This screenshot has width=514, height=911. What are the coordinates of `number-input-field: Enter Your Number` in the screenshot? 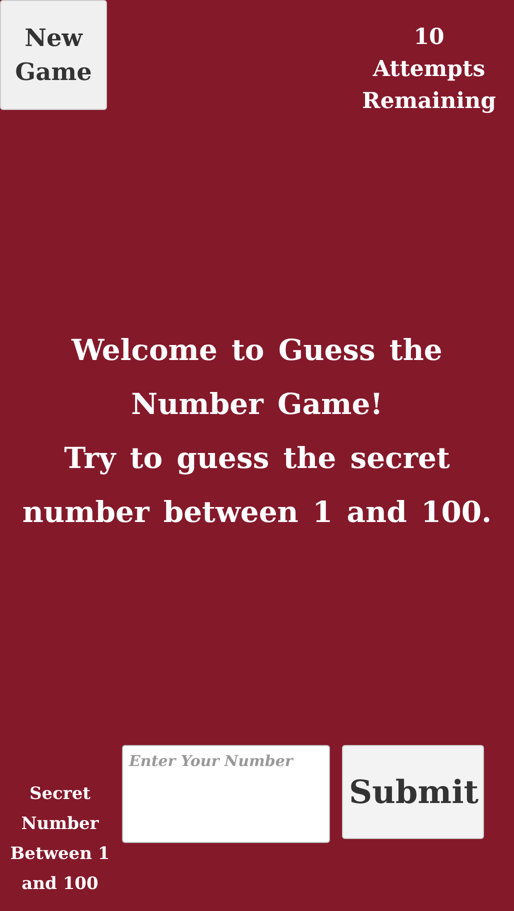 It's located at (226, 794).